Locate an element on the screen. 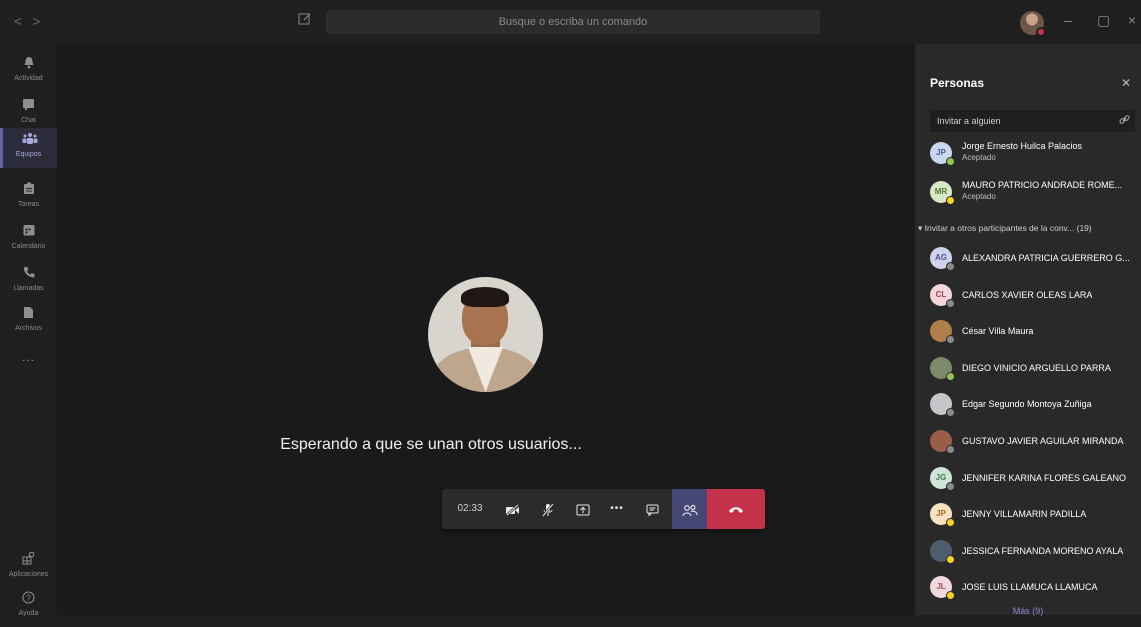 Image resolution: width=1141 pixels, height=627 pixels. back-icon: < is located at coordinates (23, 21).